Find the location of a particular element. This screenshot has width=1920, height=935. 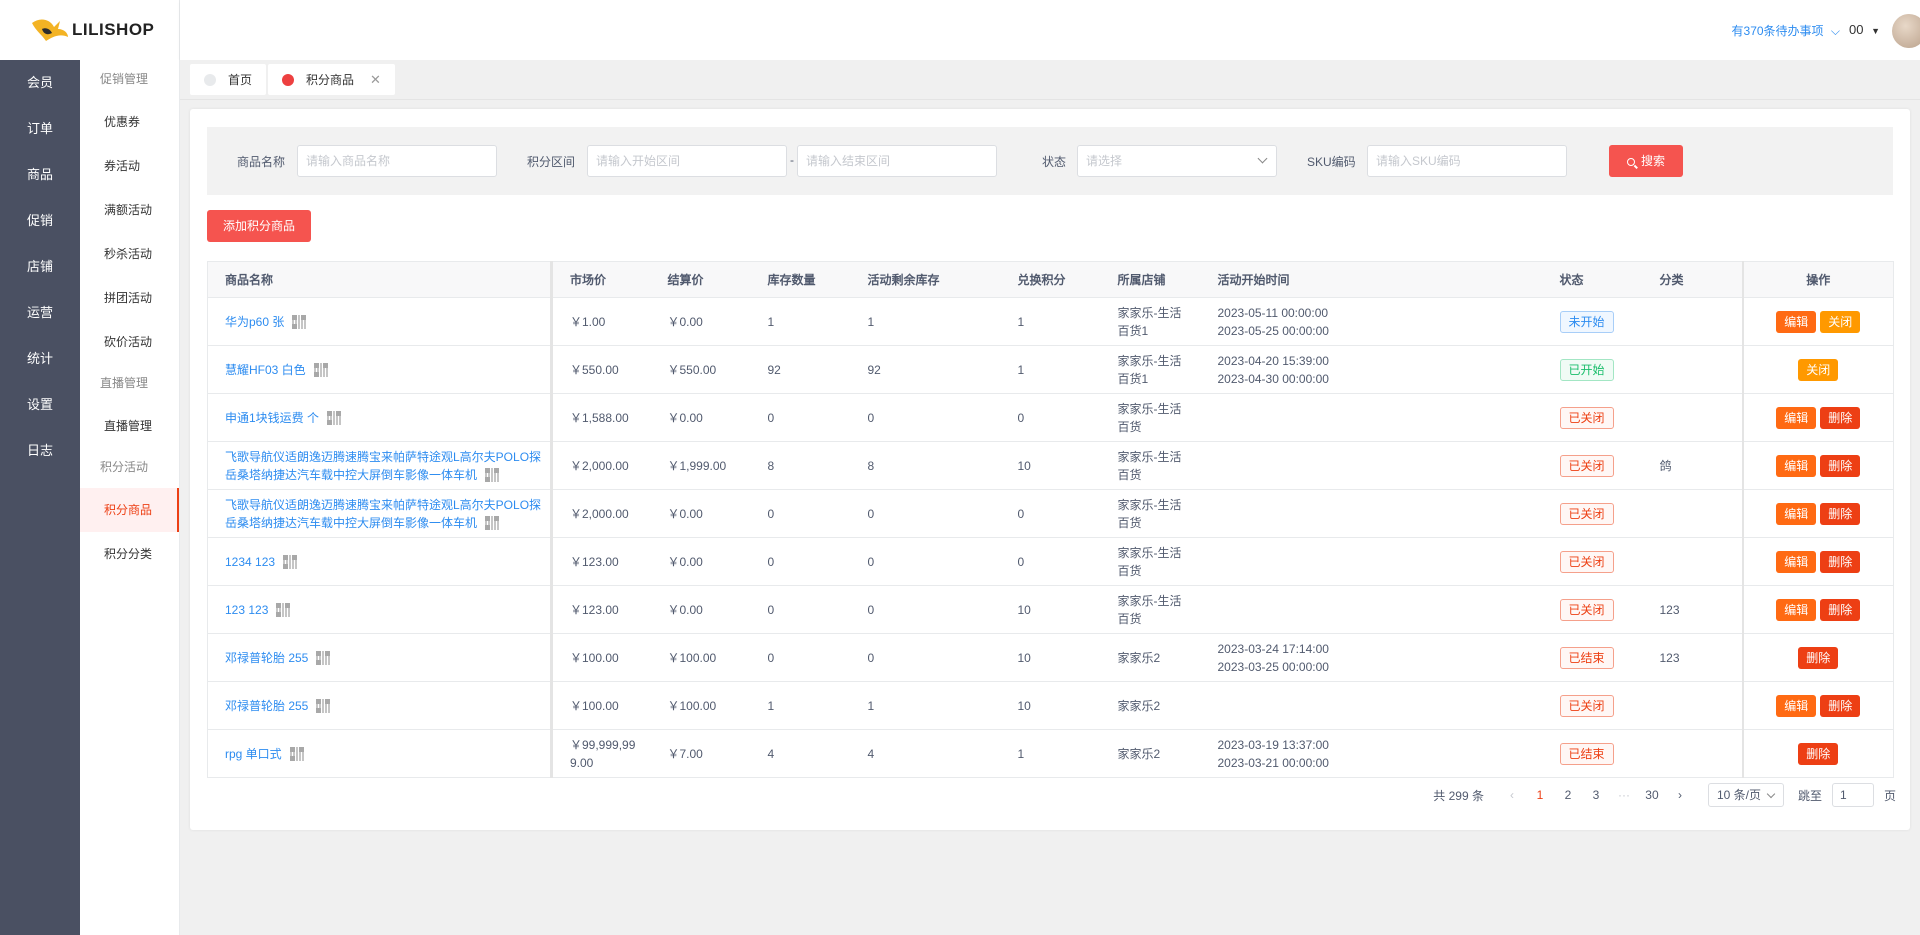

nav-settings: 设置 is located at coordinates (40, 405).